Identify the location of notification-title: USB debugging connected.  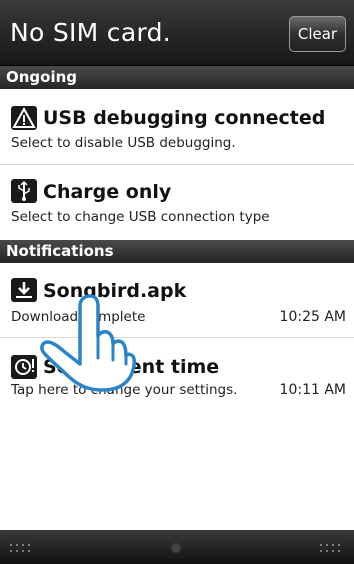
(184, 118).